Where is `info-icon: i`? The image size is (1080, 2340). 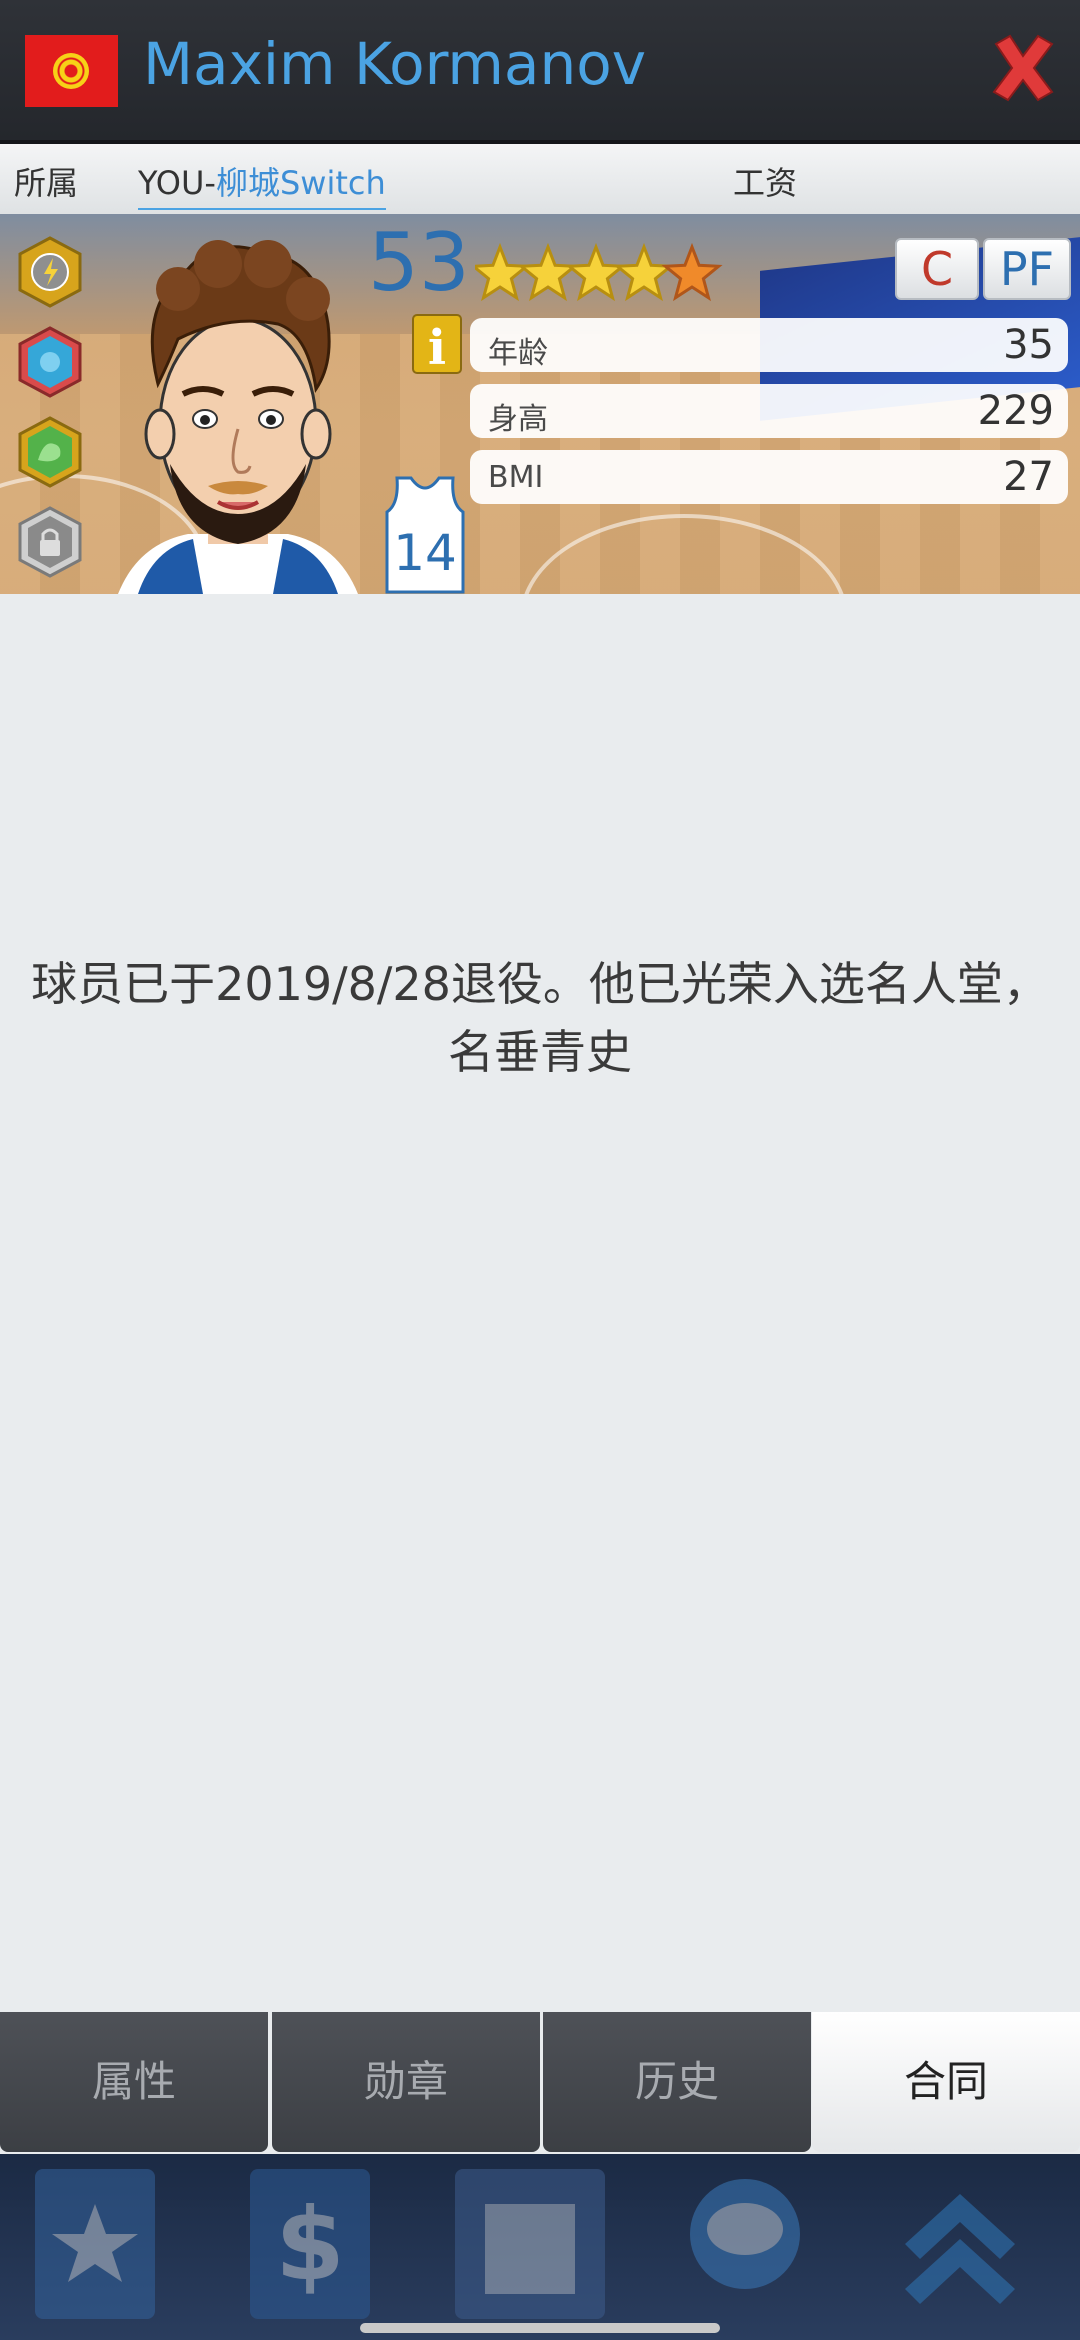 info-icon: i is located at coordinates (437, 344).